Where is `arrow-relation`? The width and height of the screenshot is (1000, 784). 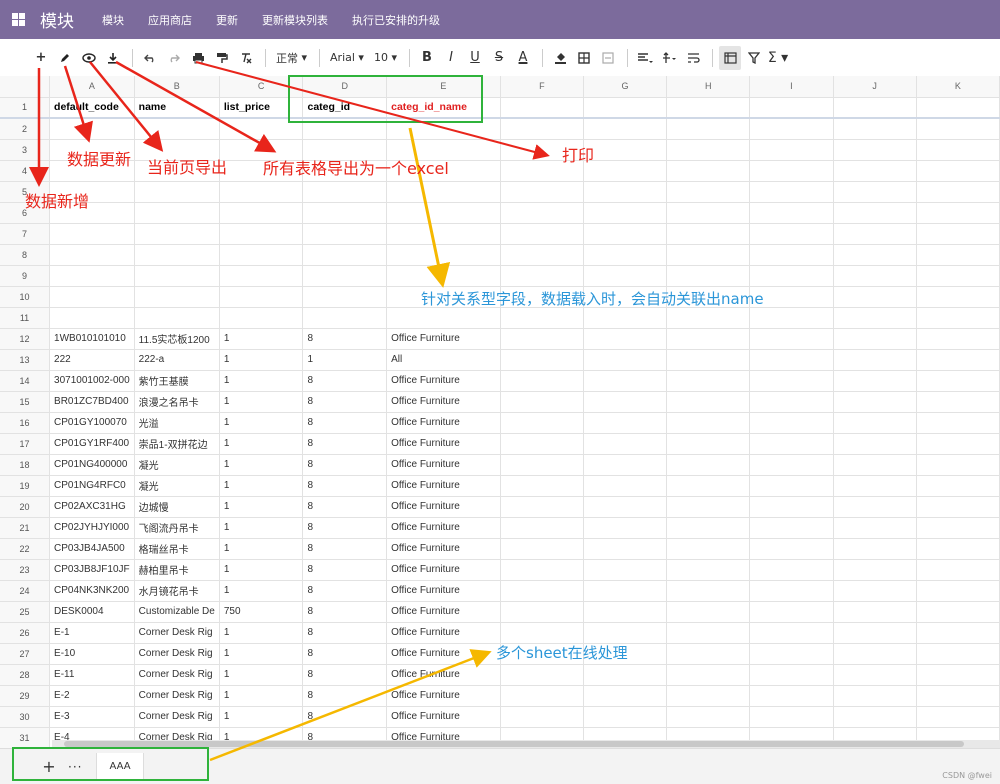 arrow-relation is located at coordinates (429, 207).